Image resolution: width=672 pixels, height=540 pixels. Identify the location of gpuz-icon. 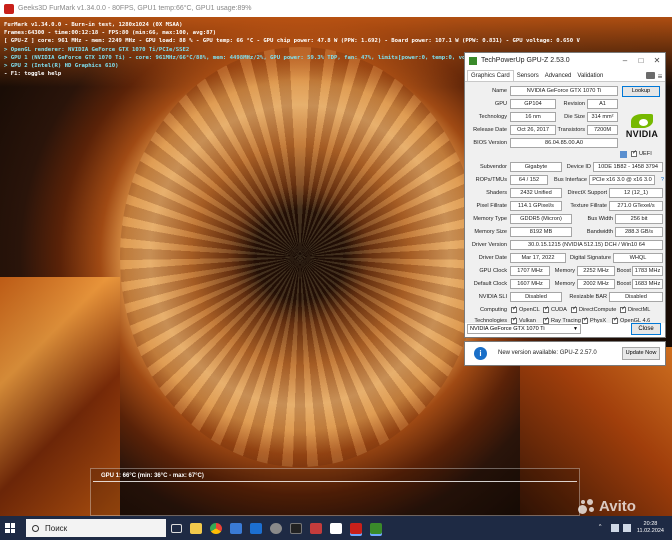
(376, 528).